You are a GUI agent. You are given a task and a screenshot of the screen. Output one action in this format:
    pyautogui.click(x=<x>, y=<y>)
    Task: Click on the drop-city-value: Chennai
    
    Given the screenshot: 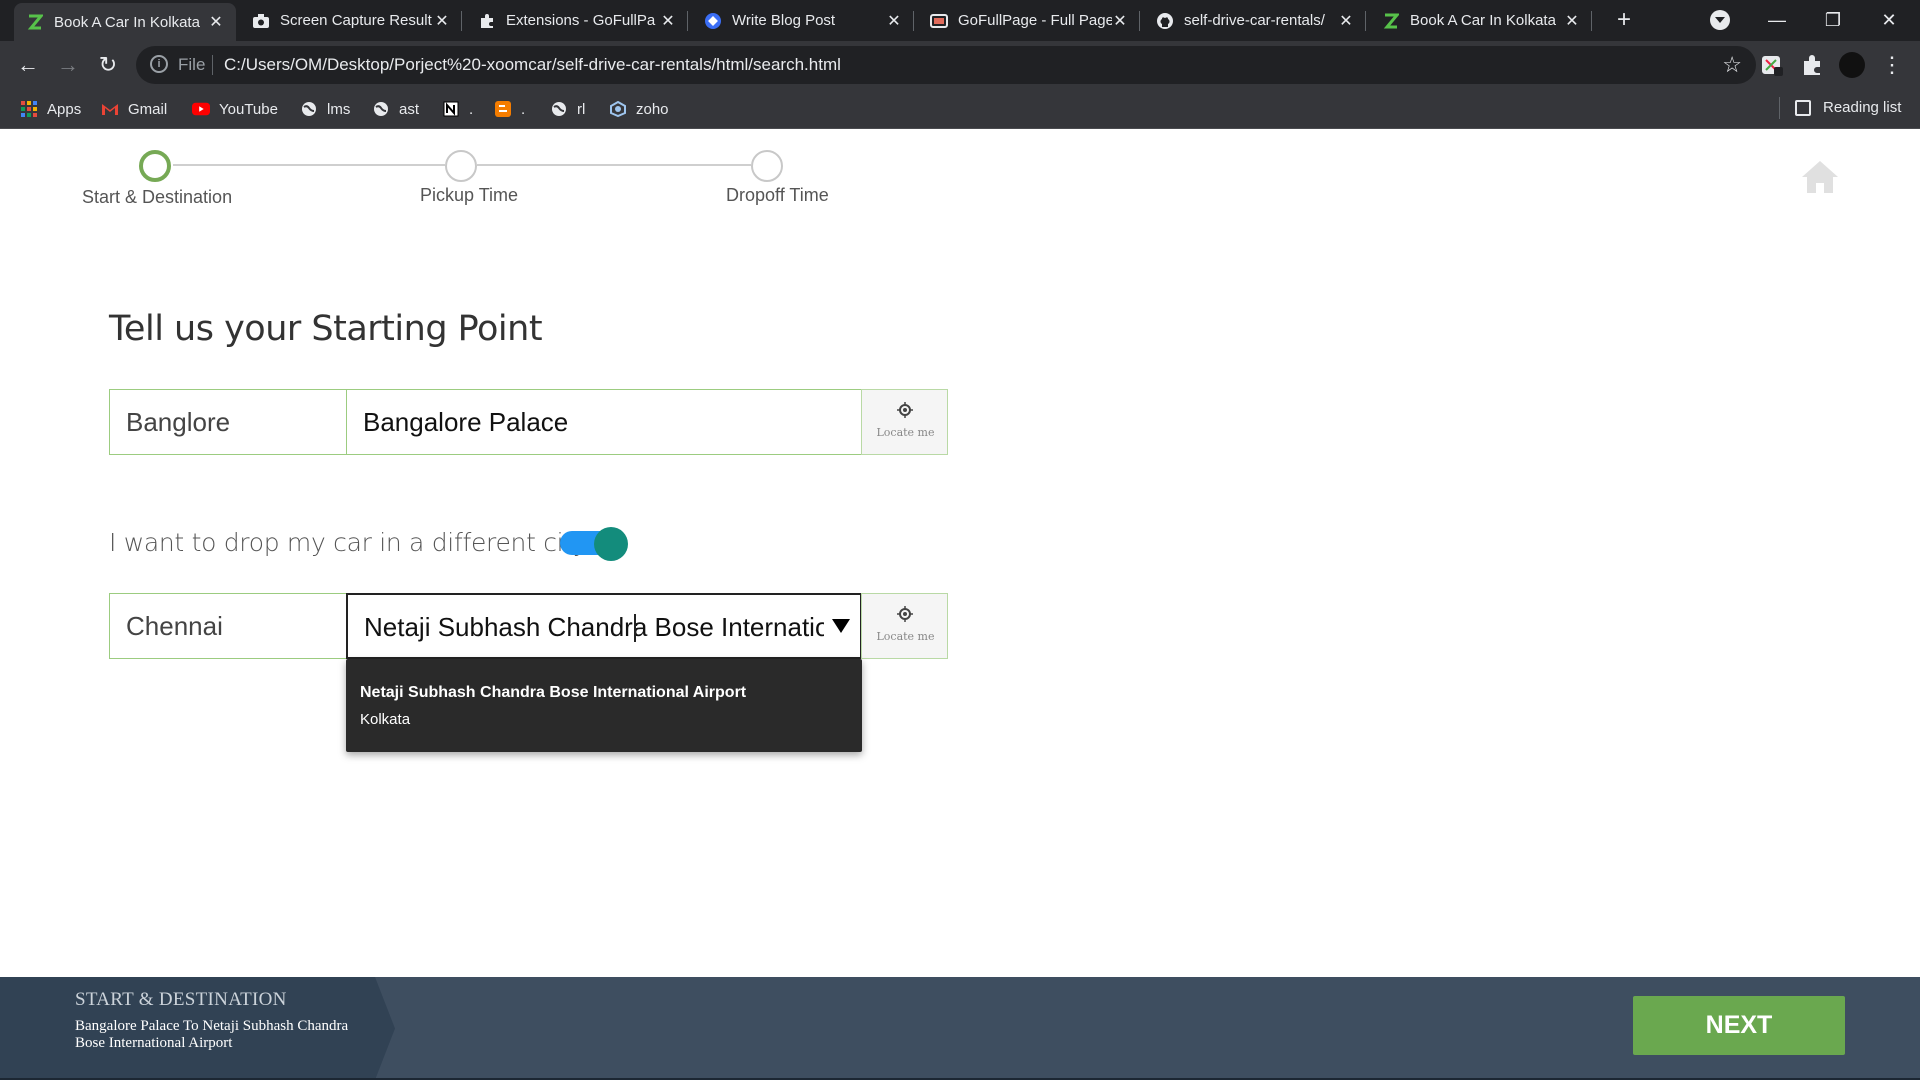 What is the action you would take?
    pyautogui.click(x=174, y=626)
    